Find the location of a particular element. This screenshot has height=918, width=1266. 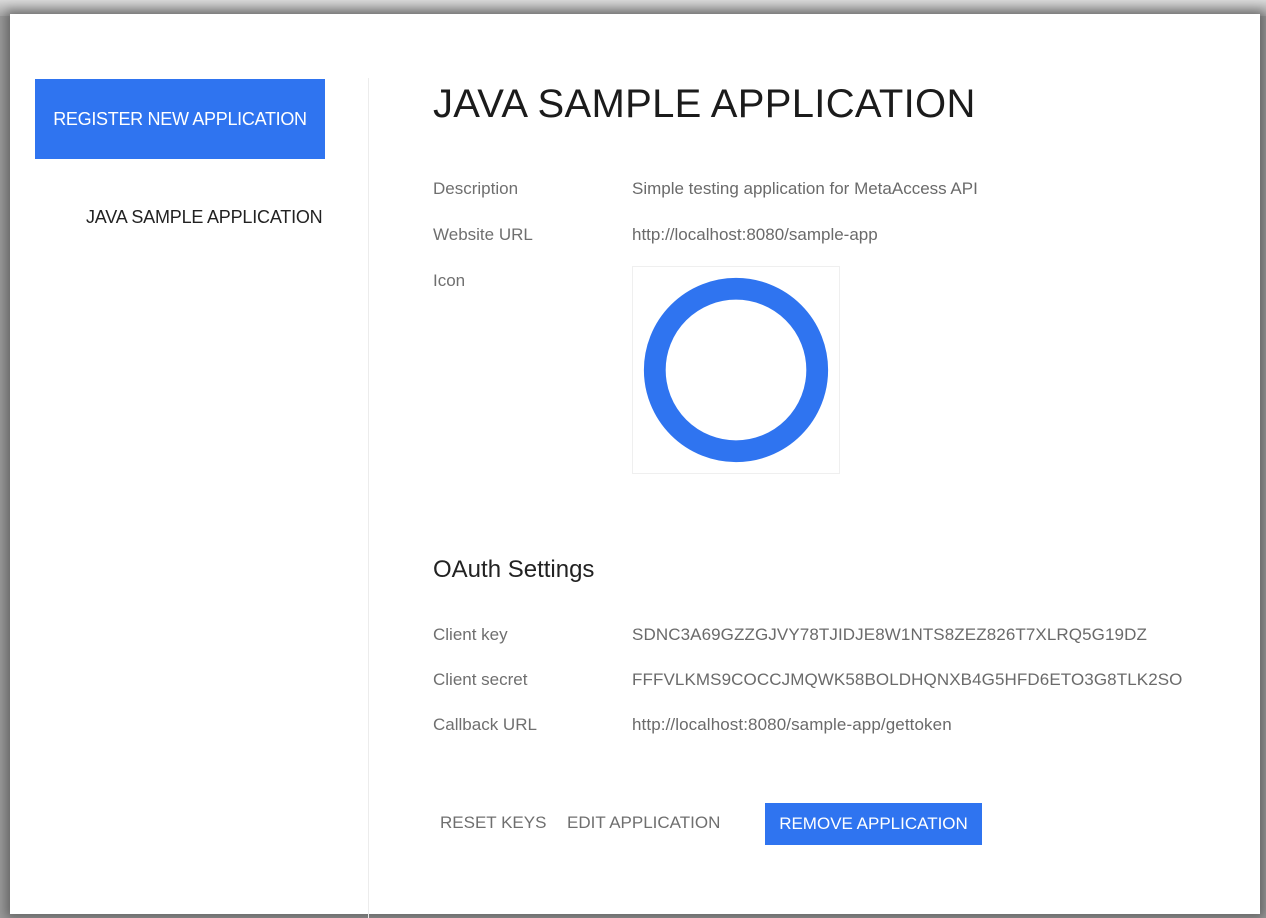

register-new-application-button: REGISTER NEW APPLICATION is located at coordinates (180, 119).